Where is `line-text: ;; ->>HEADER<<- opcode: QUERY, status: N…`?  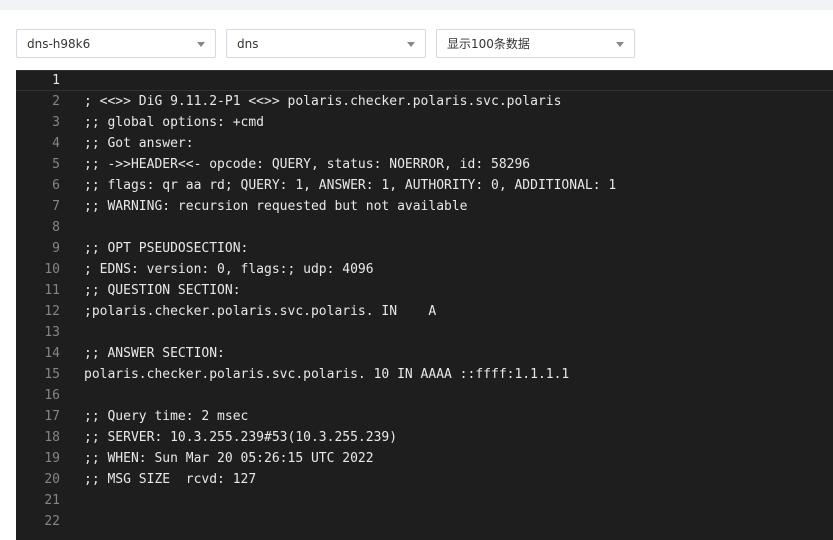 line-text: ;; ->>HEADER<<- opcode: QUERY, status: N… is located at coordinates (307, 164).